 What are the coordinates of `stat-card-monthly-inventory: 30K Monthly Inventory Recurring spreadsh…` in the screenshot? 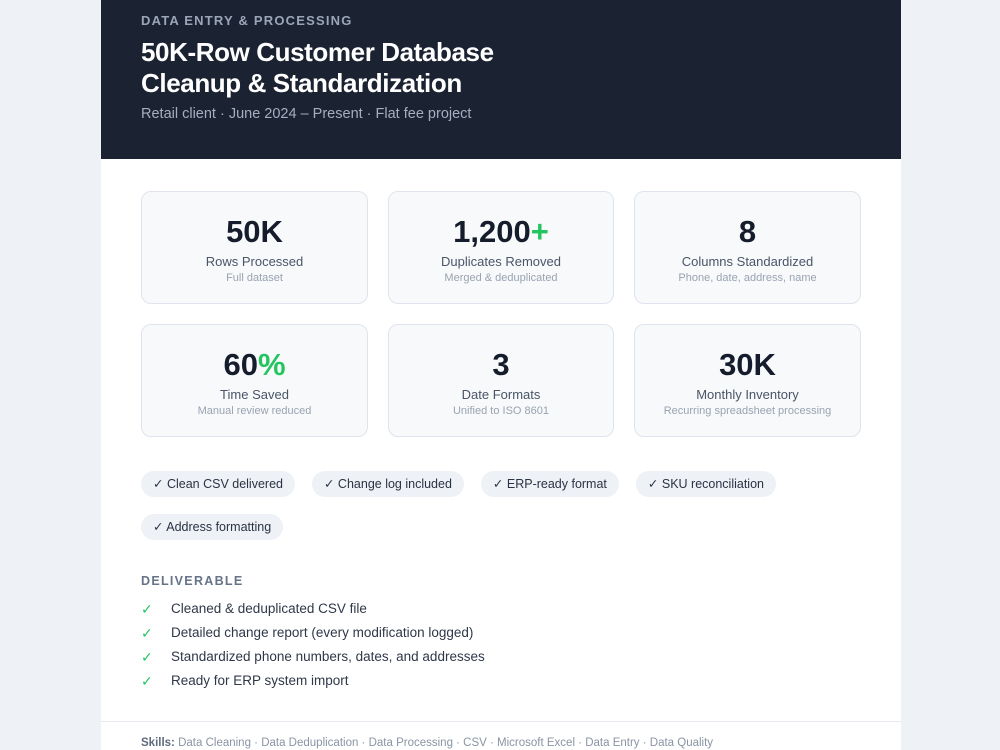 It's located at (747, 380).